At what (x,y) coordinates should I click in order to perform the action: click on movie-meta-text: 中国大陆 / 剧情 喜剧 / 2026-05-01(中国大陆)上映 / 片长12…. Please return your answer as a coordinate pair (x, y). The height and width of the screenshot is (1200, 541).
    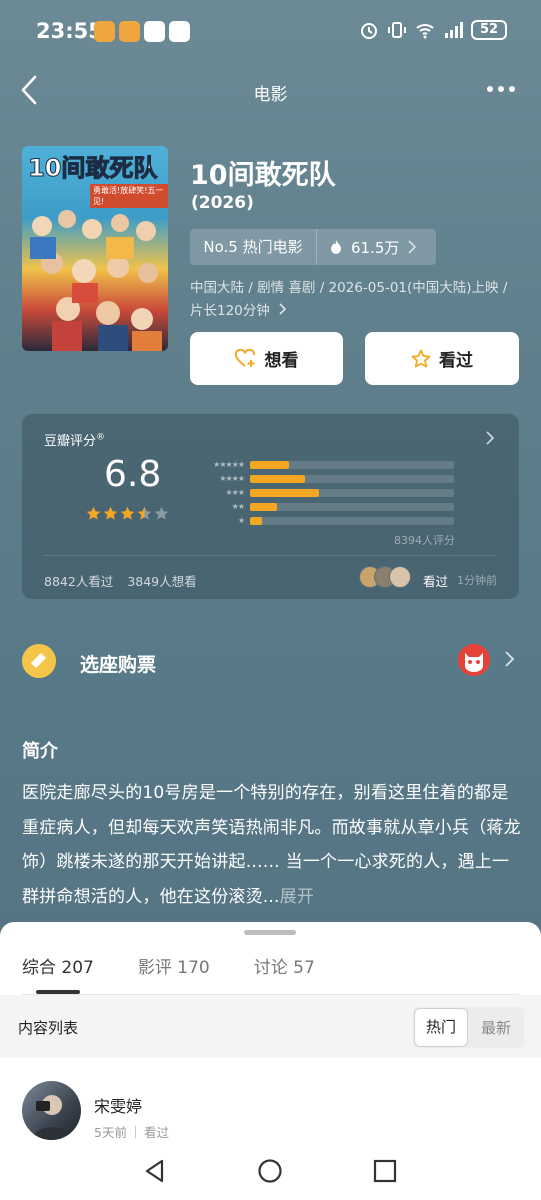
    Looking at the image, I should click on (349, 299).